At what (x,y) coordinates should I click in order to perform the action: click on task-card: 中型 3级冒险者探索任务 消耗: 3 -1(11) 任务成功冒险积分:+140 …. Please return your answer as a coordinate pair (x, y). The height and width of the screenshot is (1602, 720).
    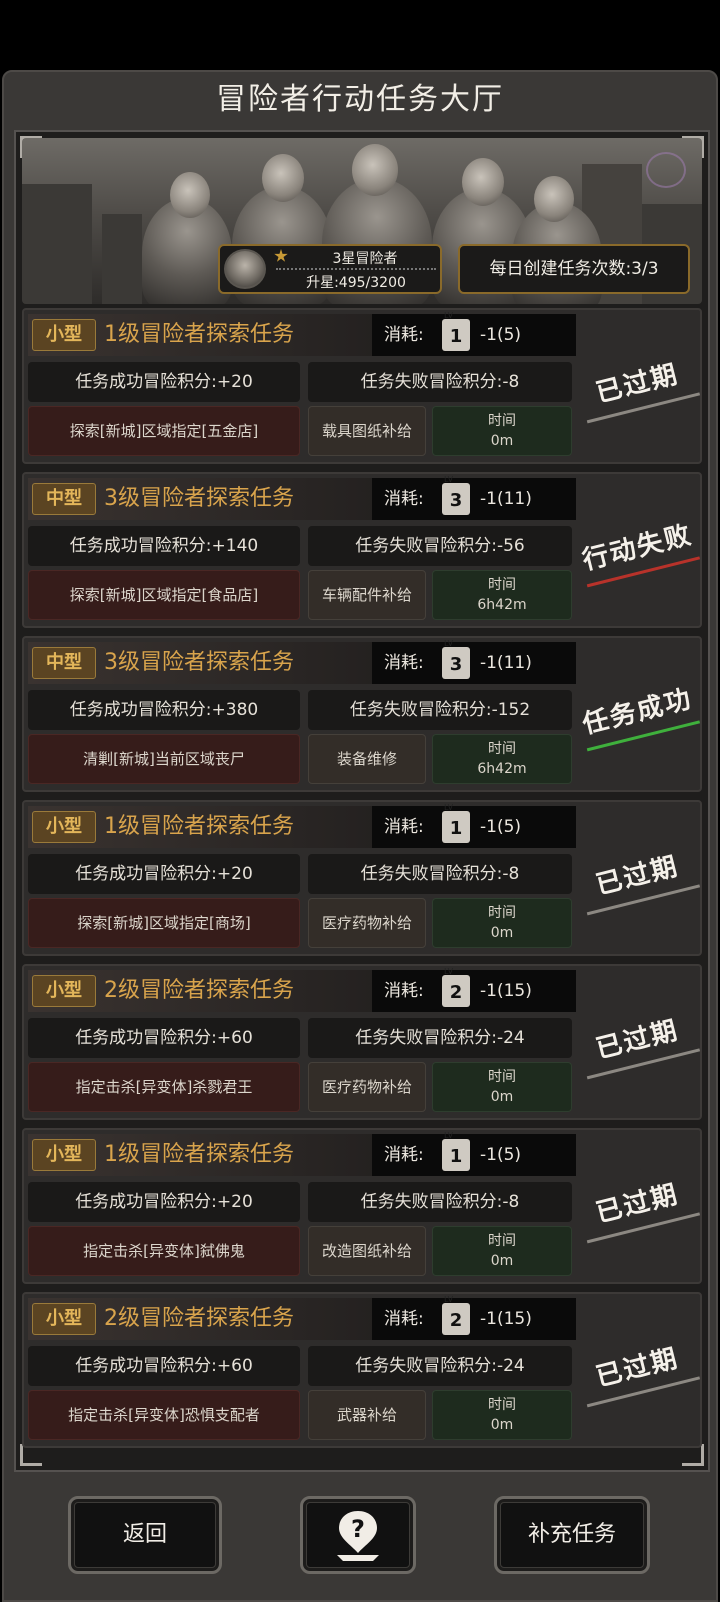
    Looking at the image, I should click on (362, 550).